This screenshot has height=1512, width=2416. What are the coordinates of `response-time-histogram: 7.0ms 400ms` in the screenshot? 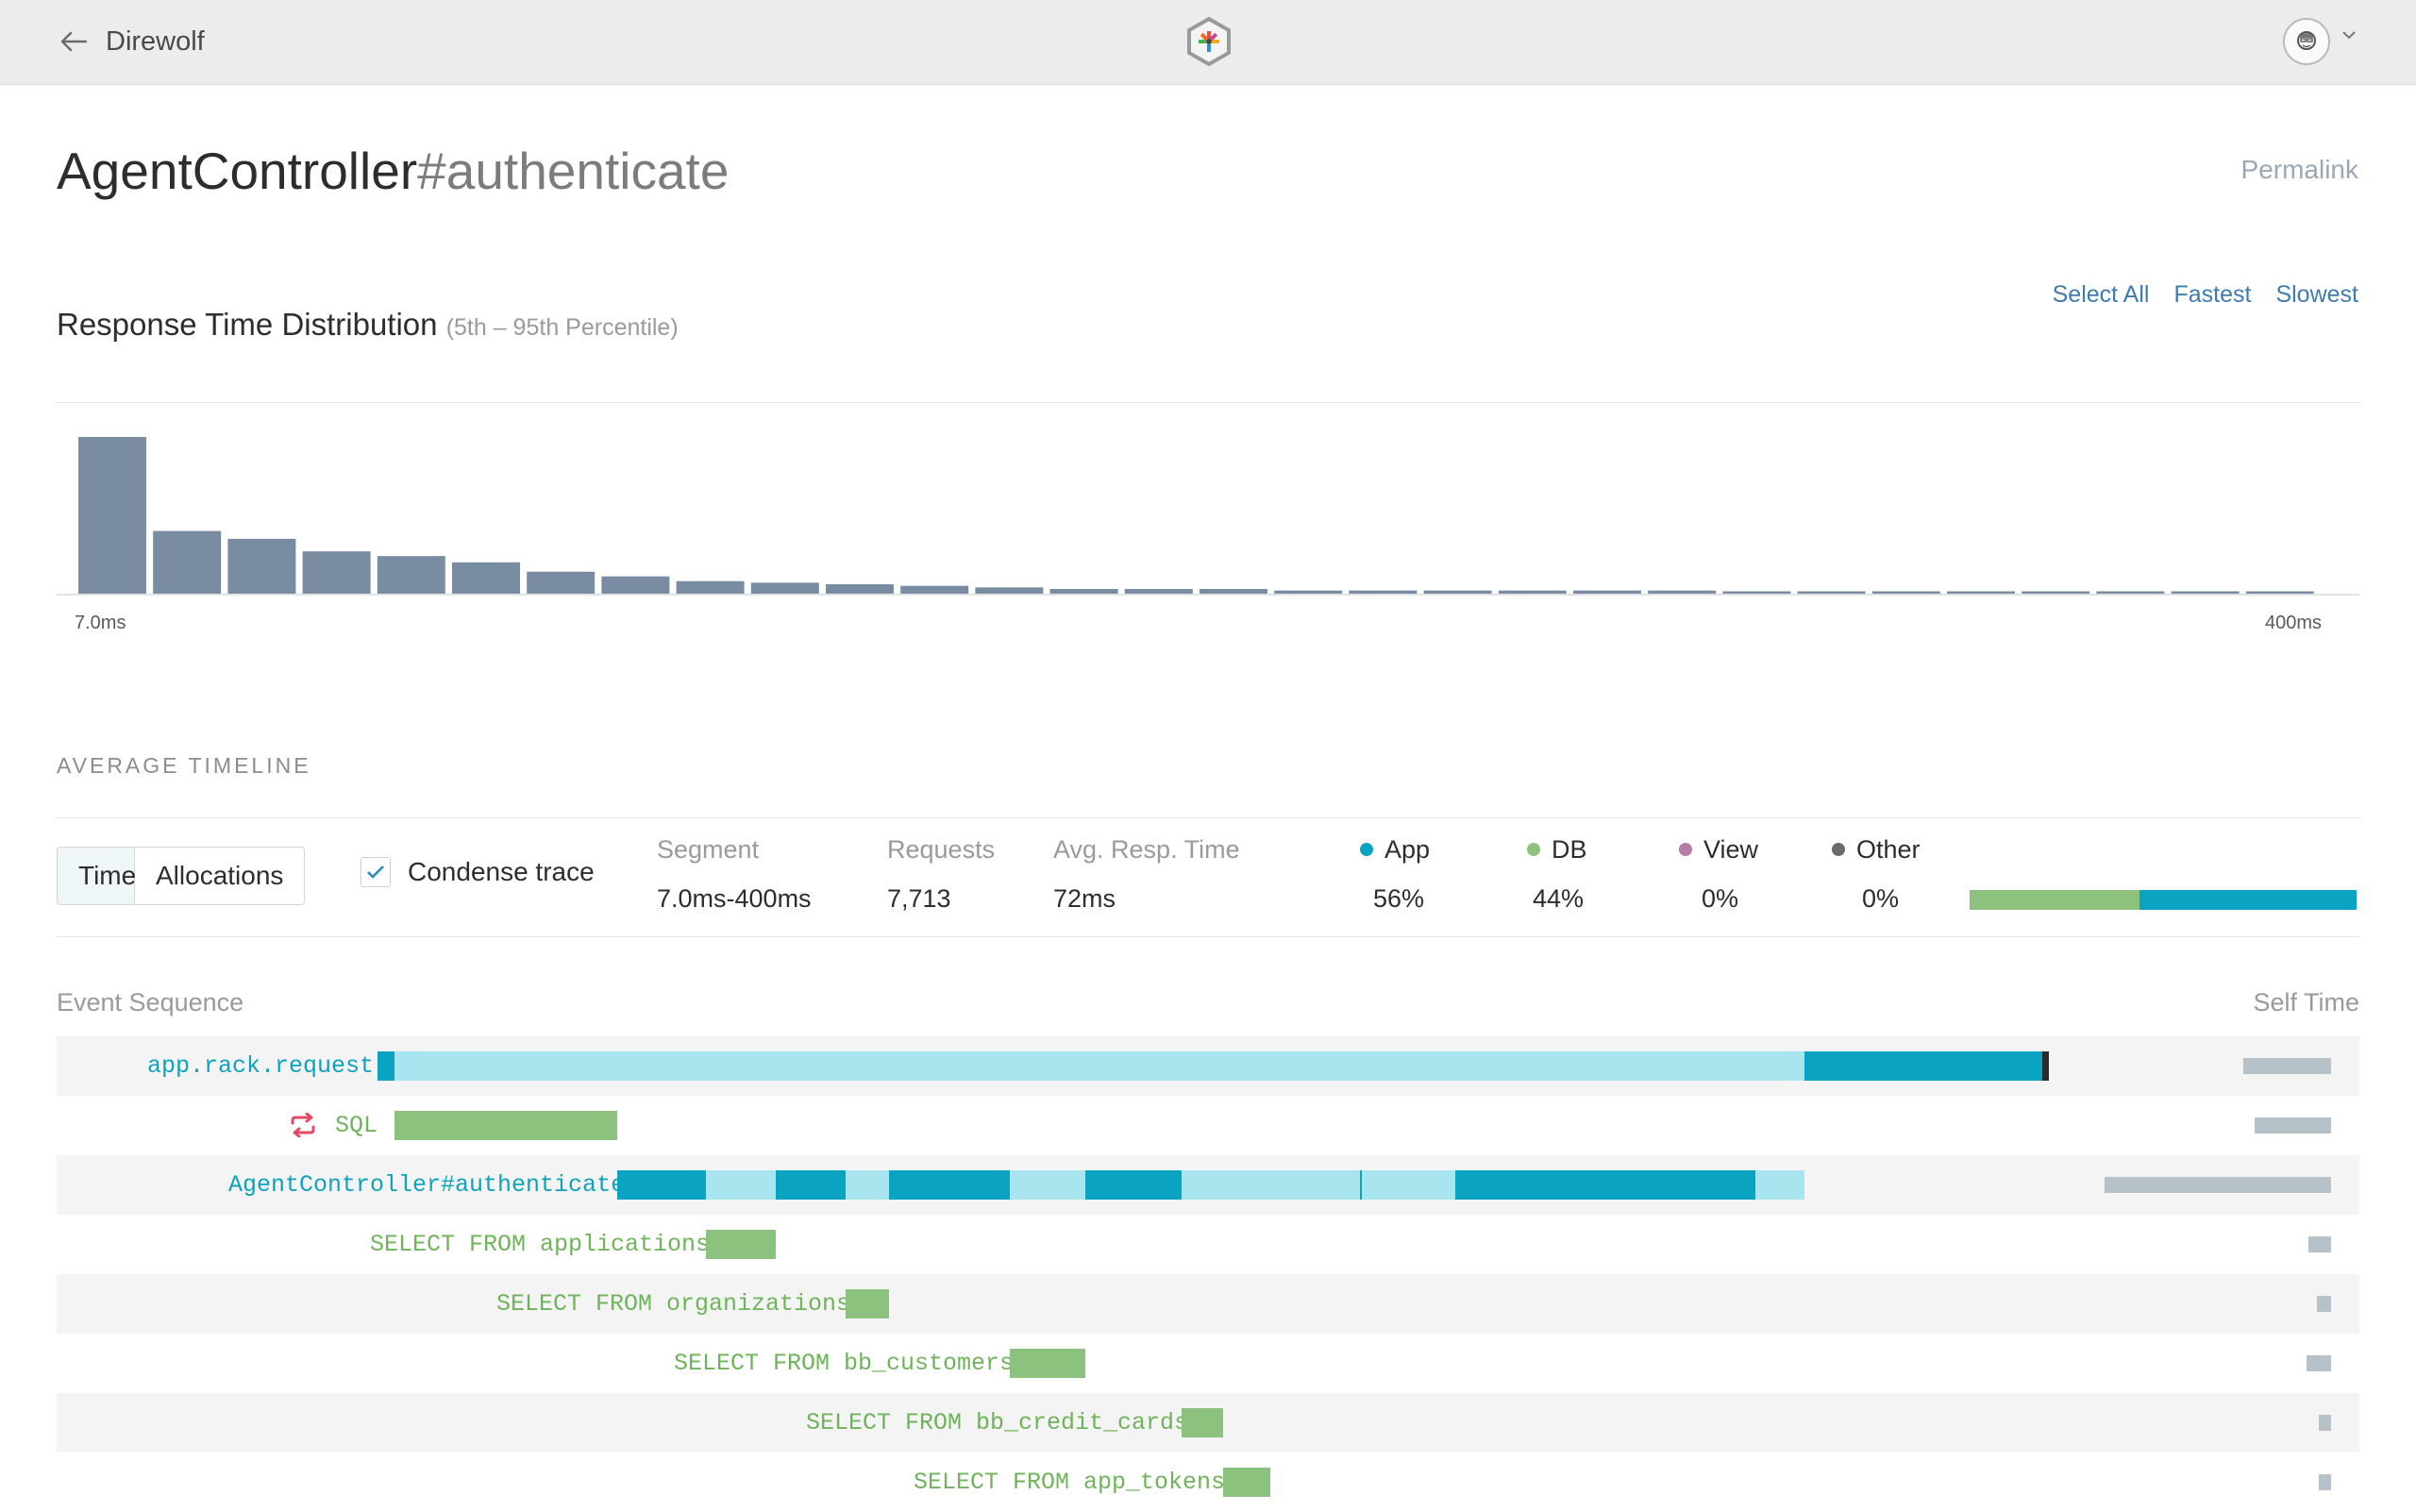 It's located at (1208, 533).